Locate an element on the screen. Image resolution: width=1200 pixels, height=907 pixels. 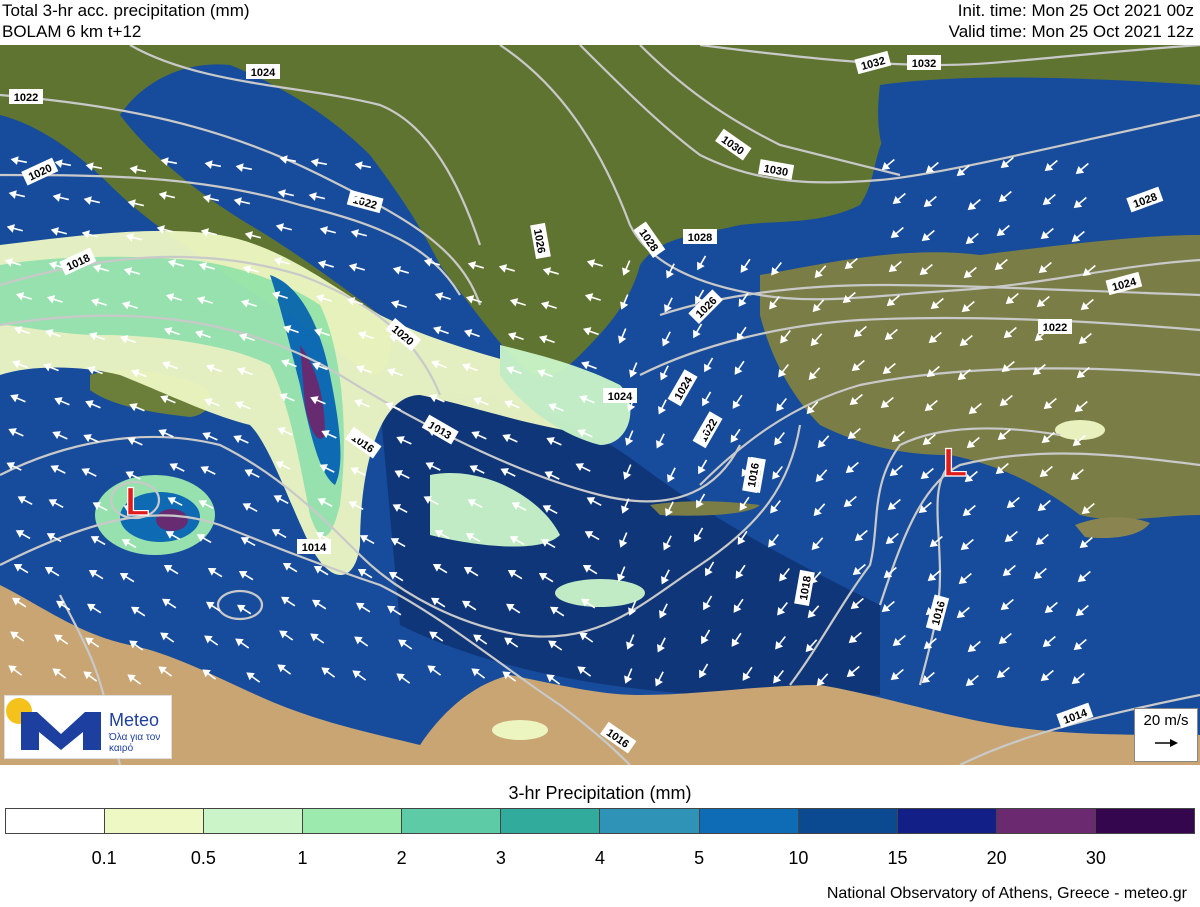
wind-scale-label: 20 m/s is located at coordinates (1166, 720).